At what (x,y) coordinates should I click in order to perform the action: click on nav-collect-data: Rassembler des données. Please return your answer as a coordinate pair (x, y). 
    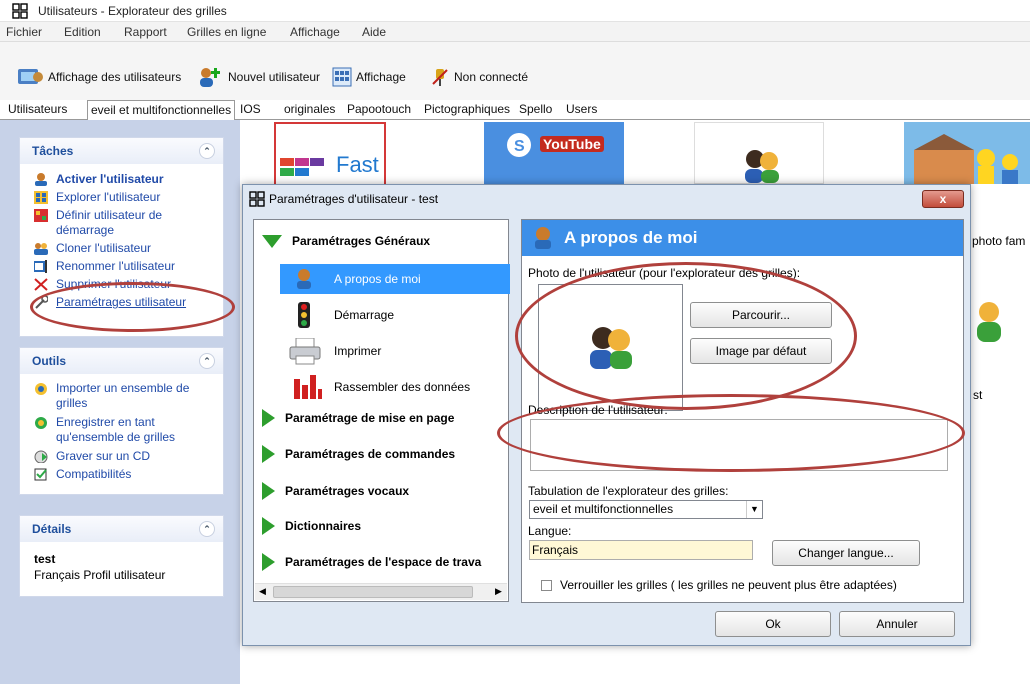
    Looking at the image, I should click on (395, 387).